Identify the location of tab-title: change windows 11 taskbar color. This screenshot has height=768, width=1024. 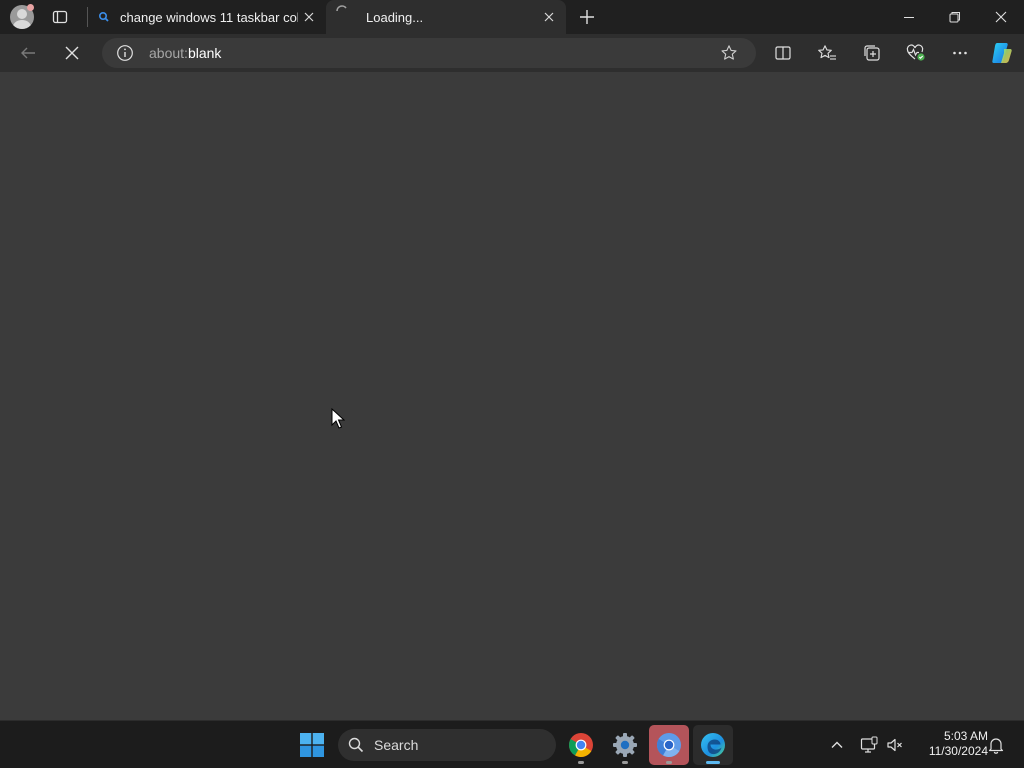
(209, 17).